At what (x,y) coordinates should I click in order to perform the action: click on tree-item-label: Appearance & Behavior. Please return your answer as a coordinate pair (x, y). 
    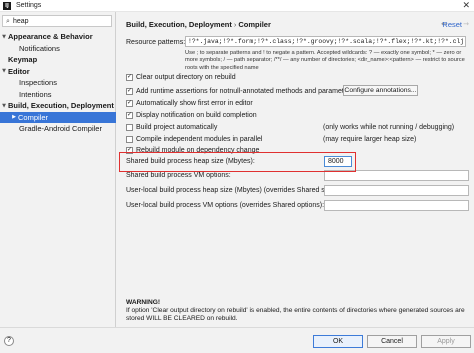
    Looking at the image, I should click on (50, 37).